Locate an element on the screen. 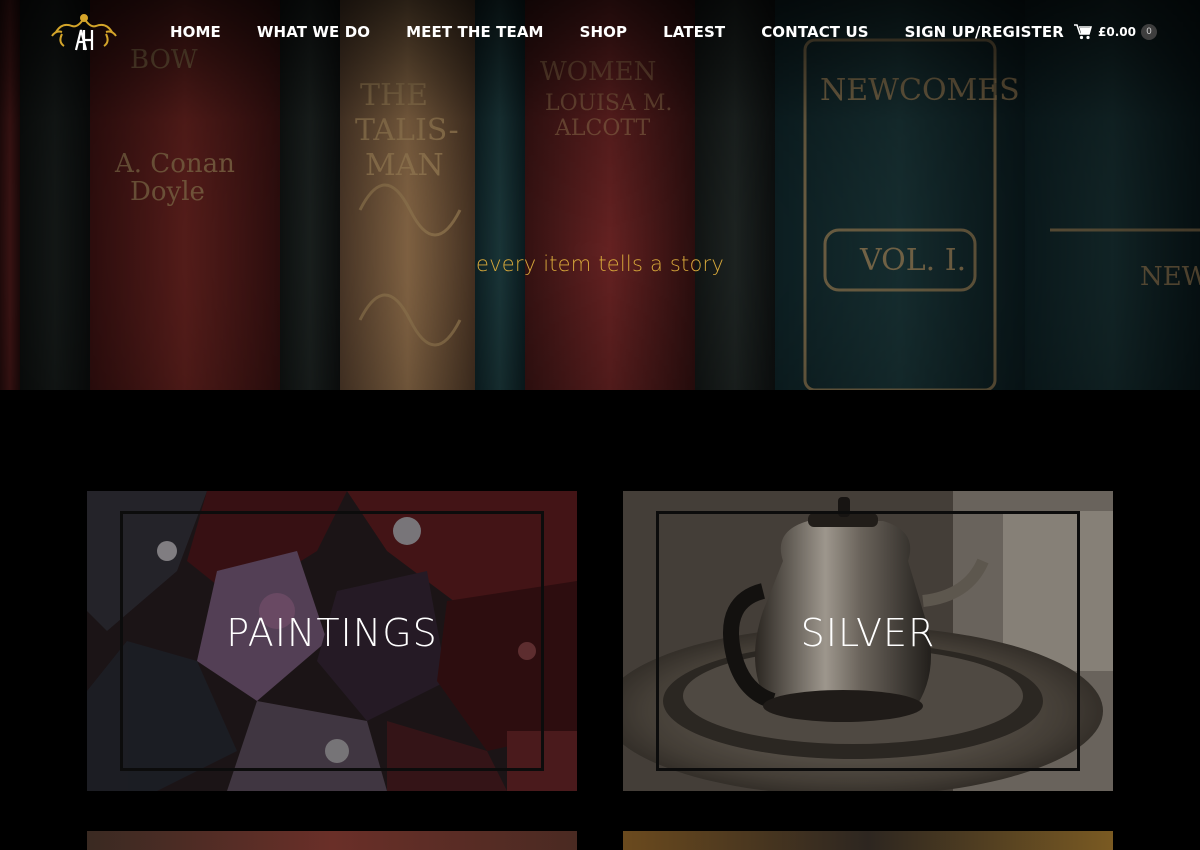  category-tile-next-left is located at coordinates (332, 840).